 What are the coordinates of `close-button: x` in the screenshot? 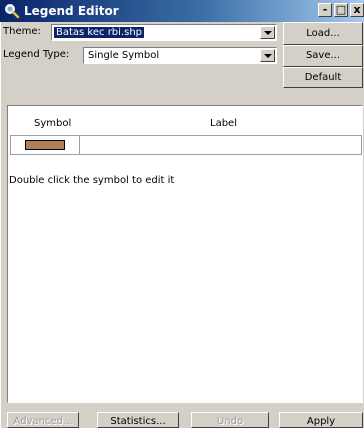 It's located at (357, 10).